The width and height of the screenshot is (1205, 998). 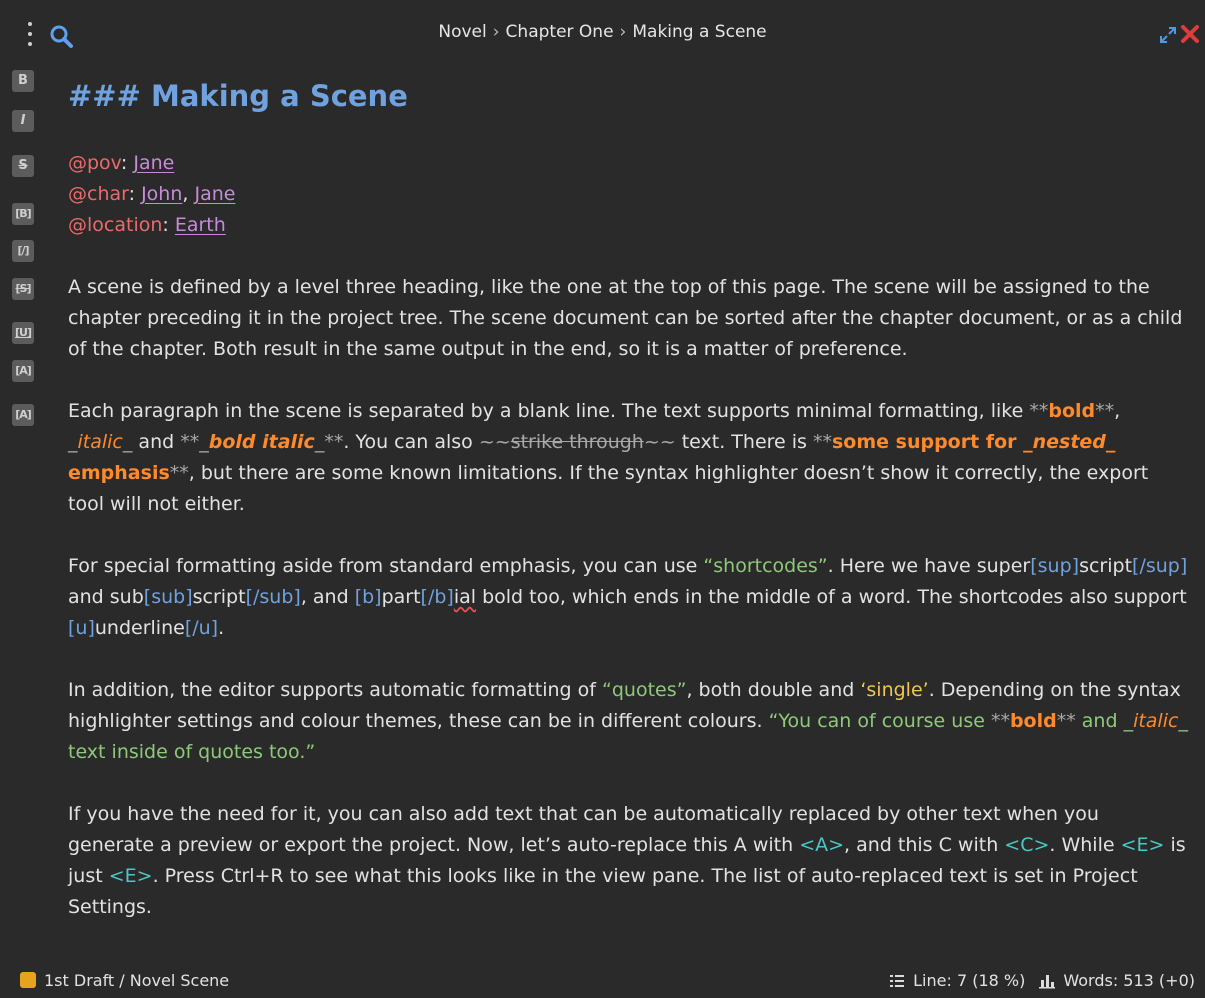 I want to click on menu-icon, so click(x=30, y=34).